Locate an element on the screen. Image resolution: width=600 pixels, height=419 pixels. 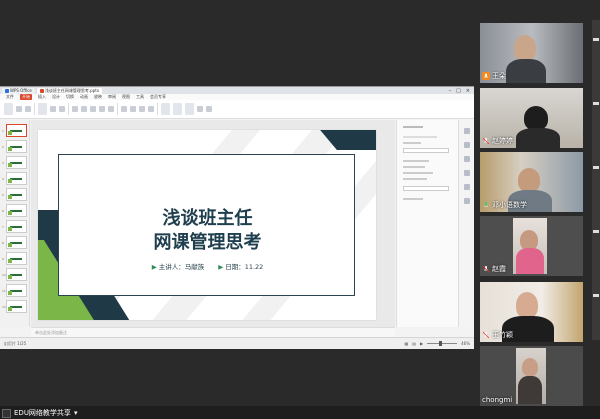
mic-active-icon is located at coordinates (486, 205).